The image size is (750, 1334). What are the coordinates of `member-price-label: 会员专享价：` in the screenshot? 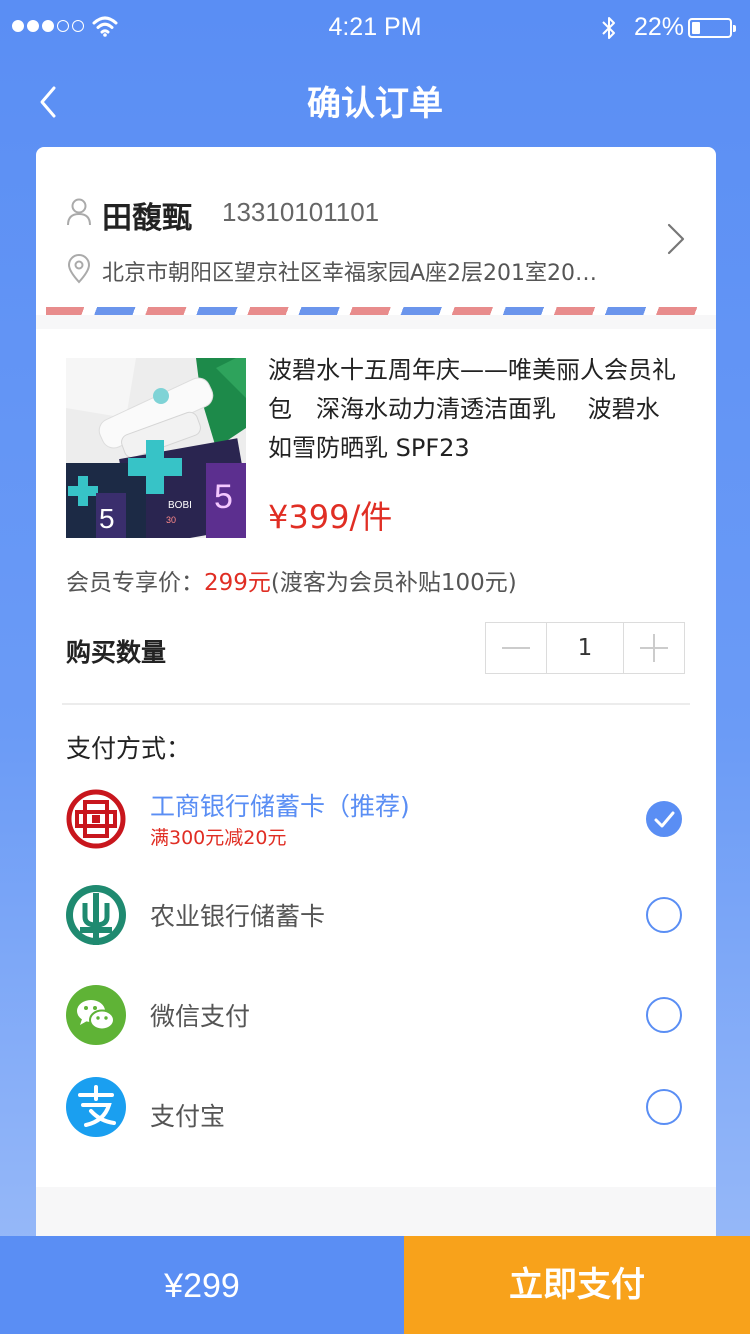 It's located at (135, 583).